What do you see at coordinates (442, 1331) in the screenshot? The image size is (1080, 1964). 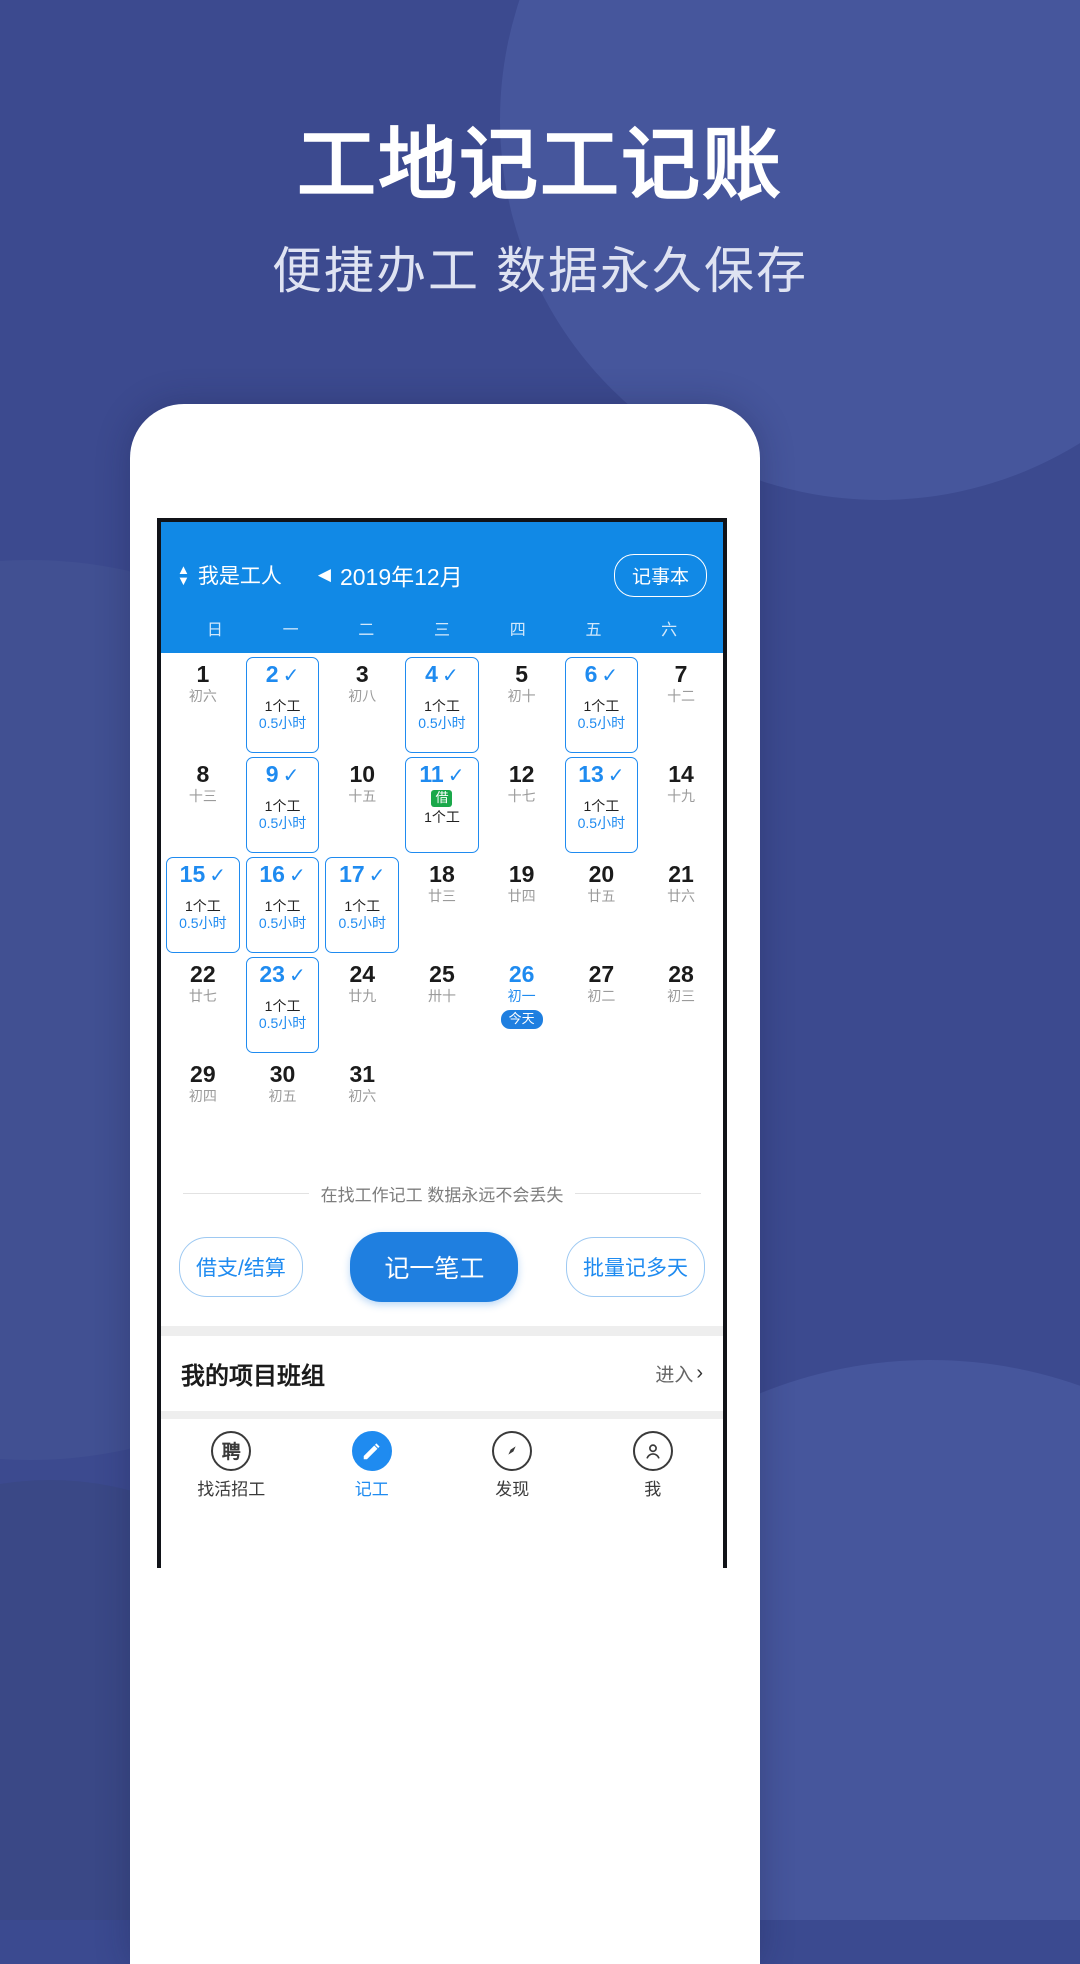 I see `section-divider` at bounding box center [442, 1331].